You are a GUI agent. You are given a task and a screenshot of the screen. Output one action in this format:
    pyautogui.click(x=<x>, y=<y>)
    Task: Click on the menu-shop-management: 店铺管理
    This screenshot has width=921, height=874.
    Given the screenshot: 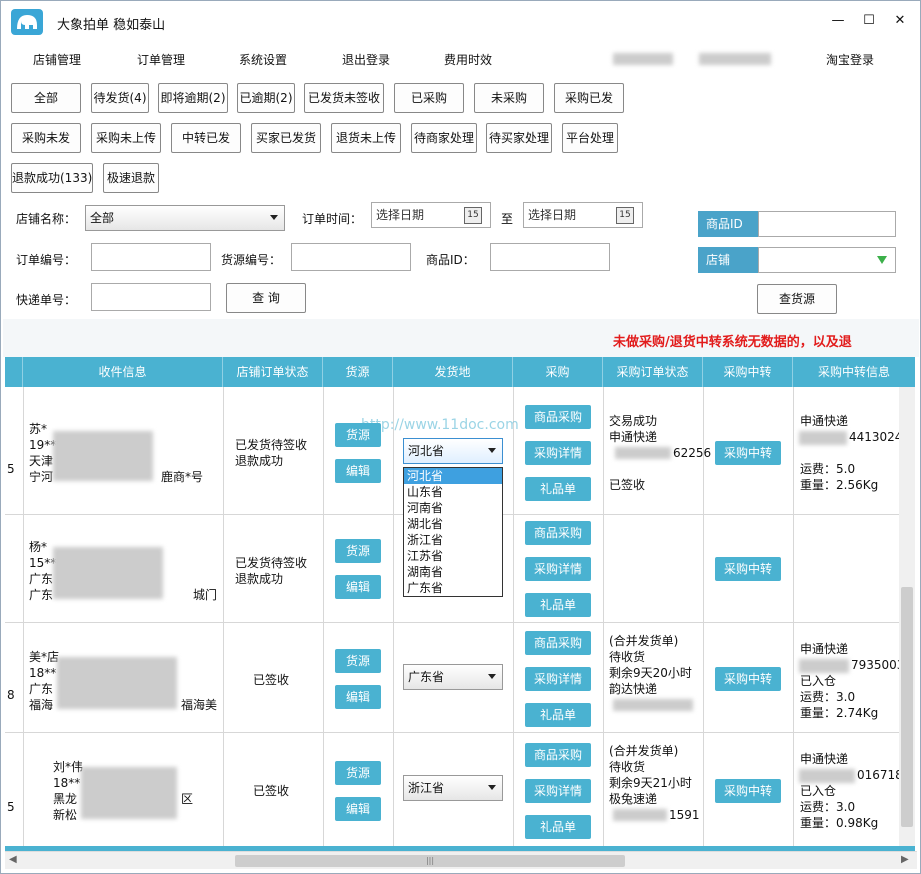 What is the action you would take?
    pyautogui.click(x=57, y=59)
    